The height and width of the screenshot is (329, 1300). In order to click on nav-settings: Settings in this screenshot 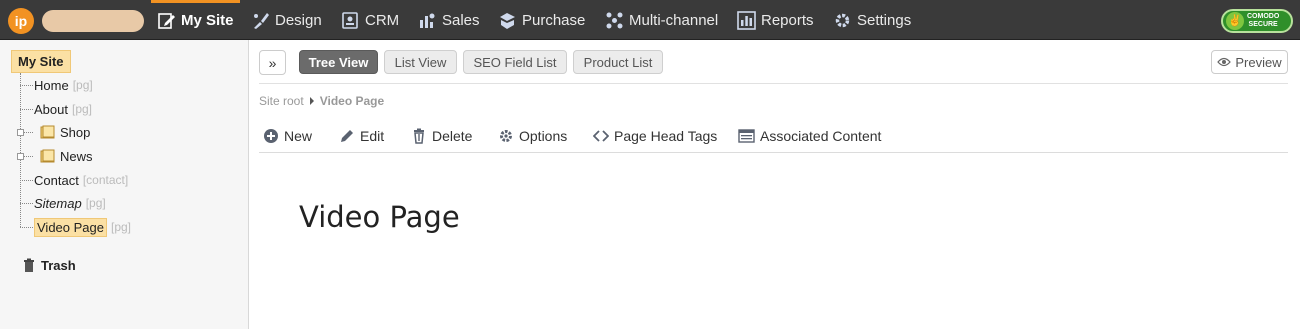, I will do `click(872, 20)`.